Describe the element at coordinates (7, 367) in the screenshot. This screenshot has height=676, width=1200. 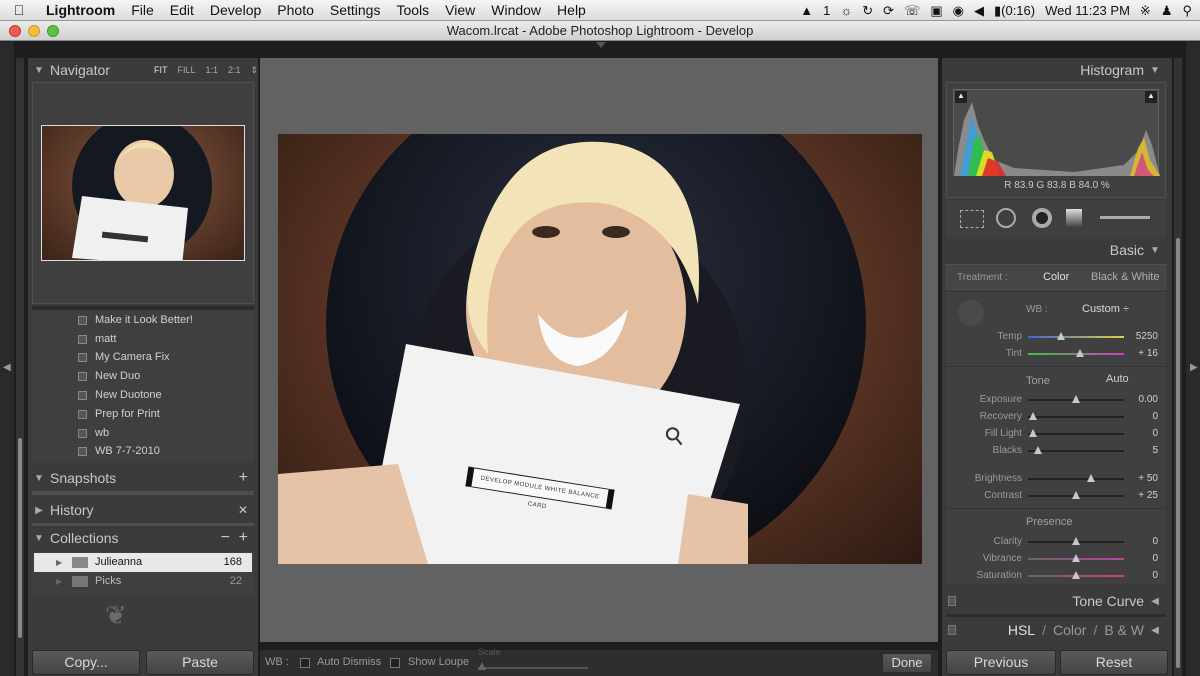
I see `expand-left-panel-icon: ◀` at that location.